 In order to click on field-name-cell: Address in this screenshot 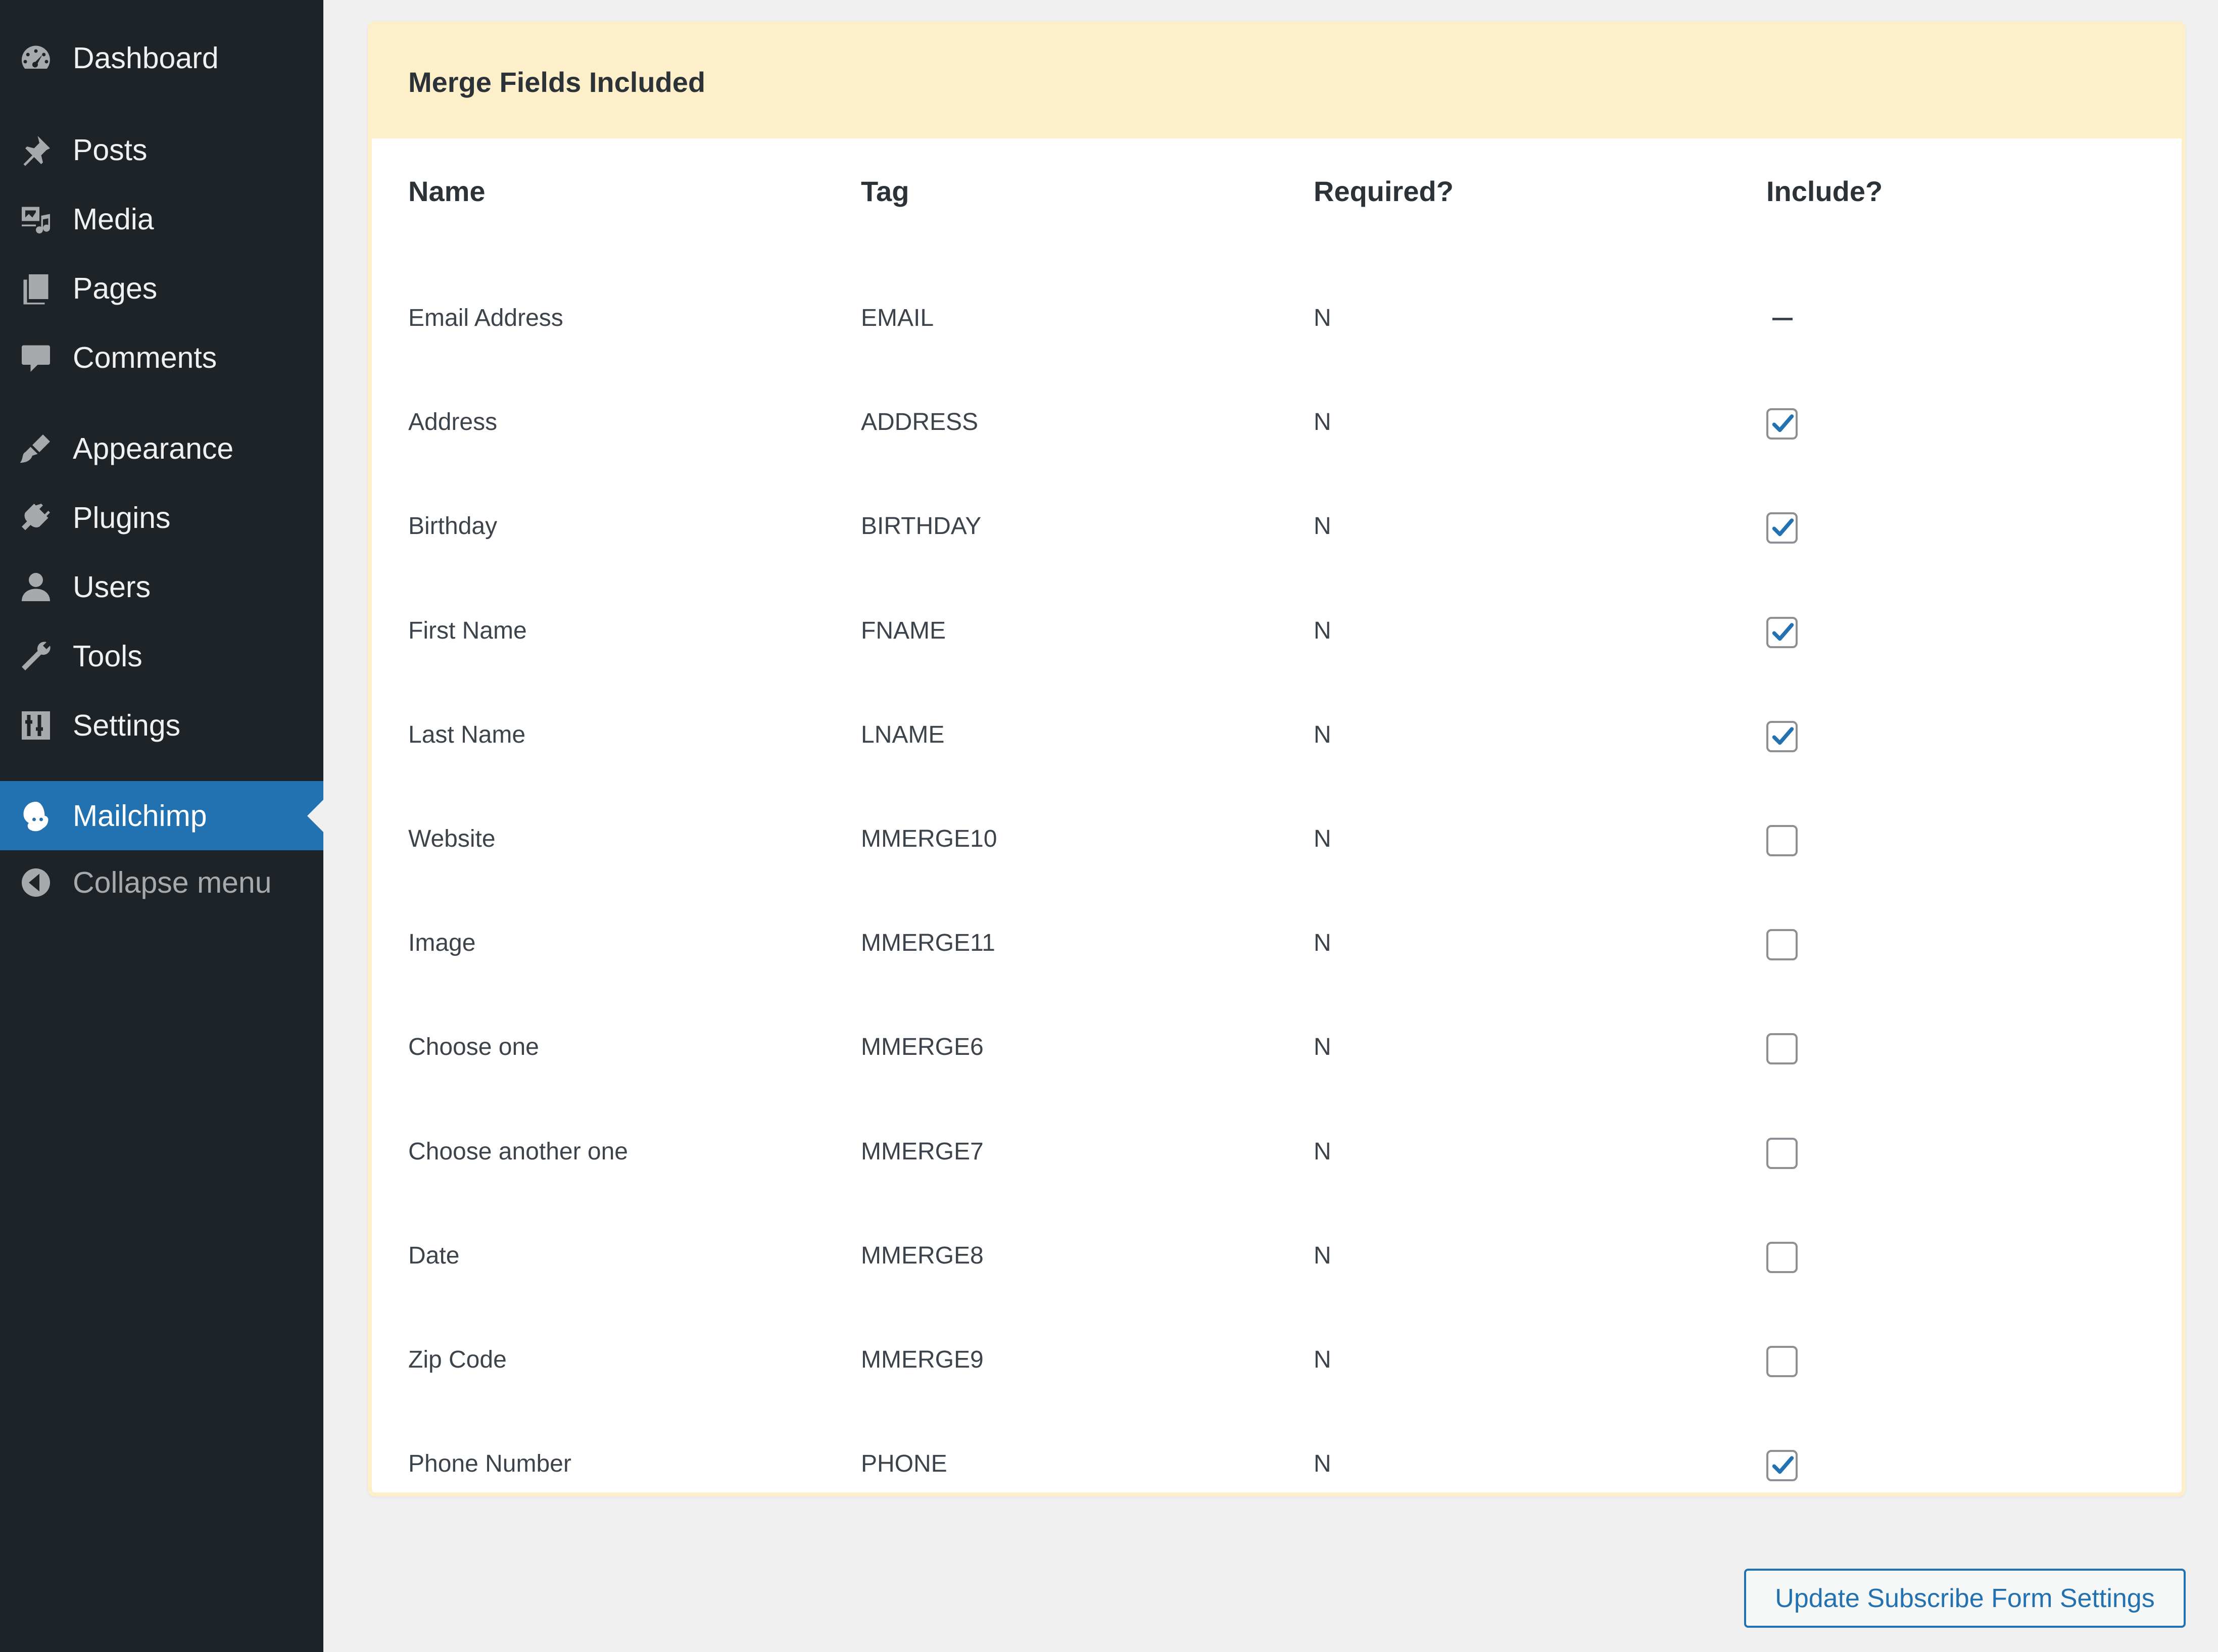, I will do `click(453, 422)`.